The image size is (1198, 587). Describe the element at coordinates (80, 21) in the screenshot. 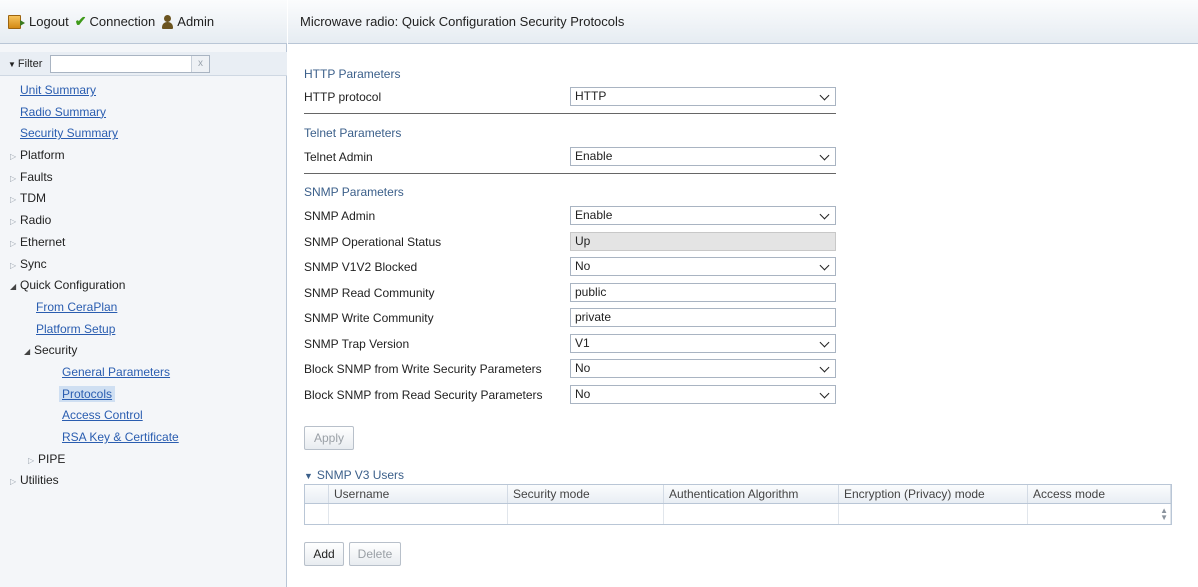

I see `checkmark-icon: ✔` at that location.